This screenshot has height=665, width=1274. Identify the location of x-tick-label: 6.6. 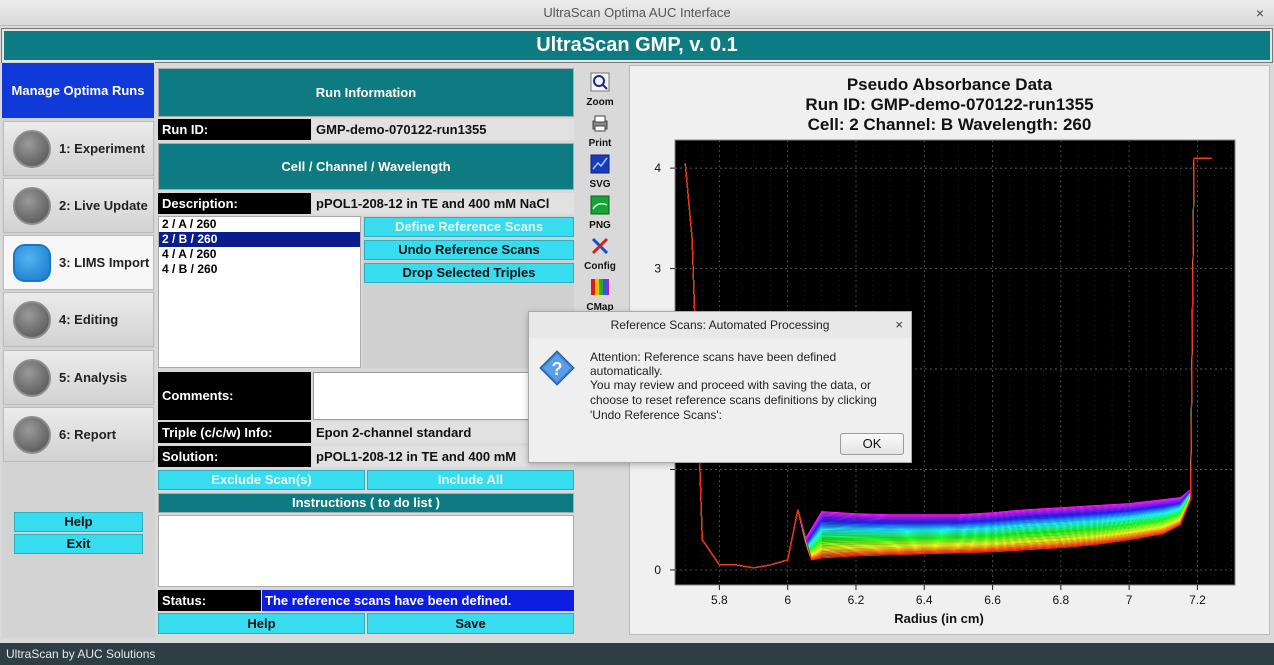
(992, 600).